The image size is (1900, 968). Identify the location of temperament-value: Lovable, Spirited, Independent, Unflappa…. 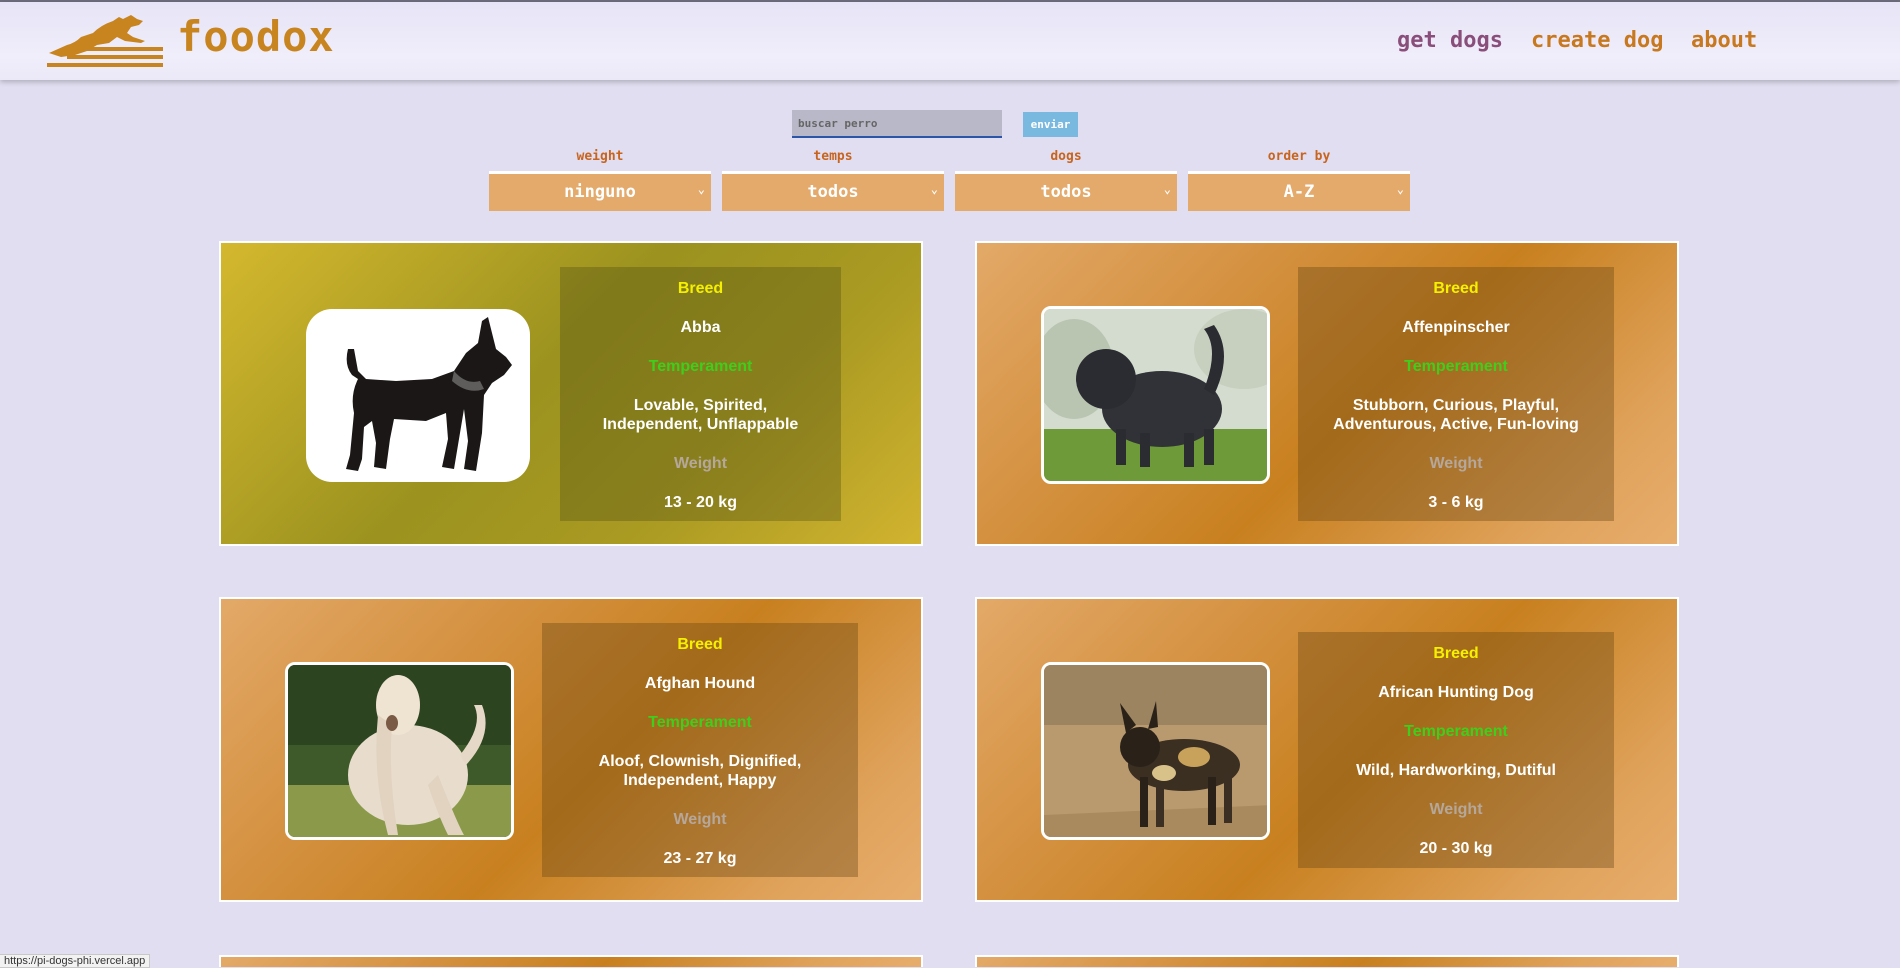
(700, 415).